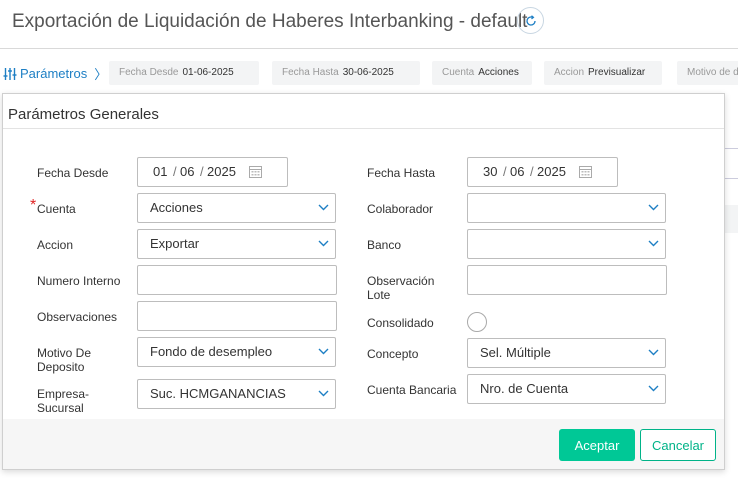 Image resolution: width=738 pixels, height=484 pixels. What do you see at coordinates (55, 245) in the screenshot?
I see `accion-label: Accion` at bounding box center [55, 245].